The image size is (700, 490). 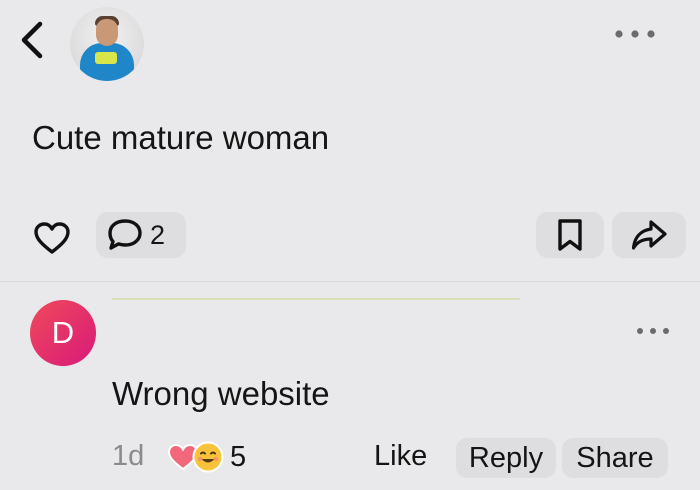 I want to click on heart-outline-icon, so click(x=52, y=238).